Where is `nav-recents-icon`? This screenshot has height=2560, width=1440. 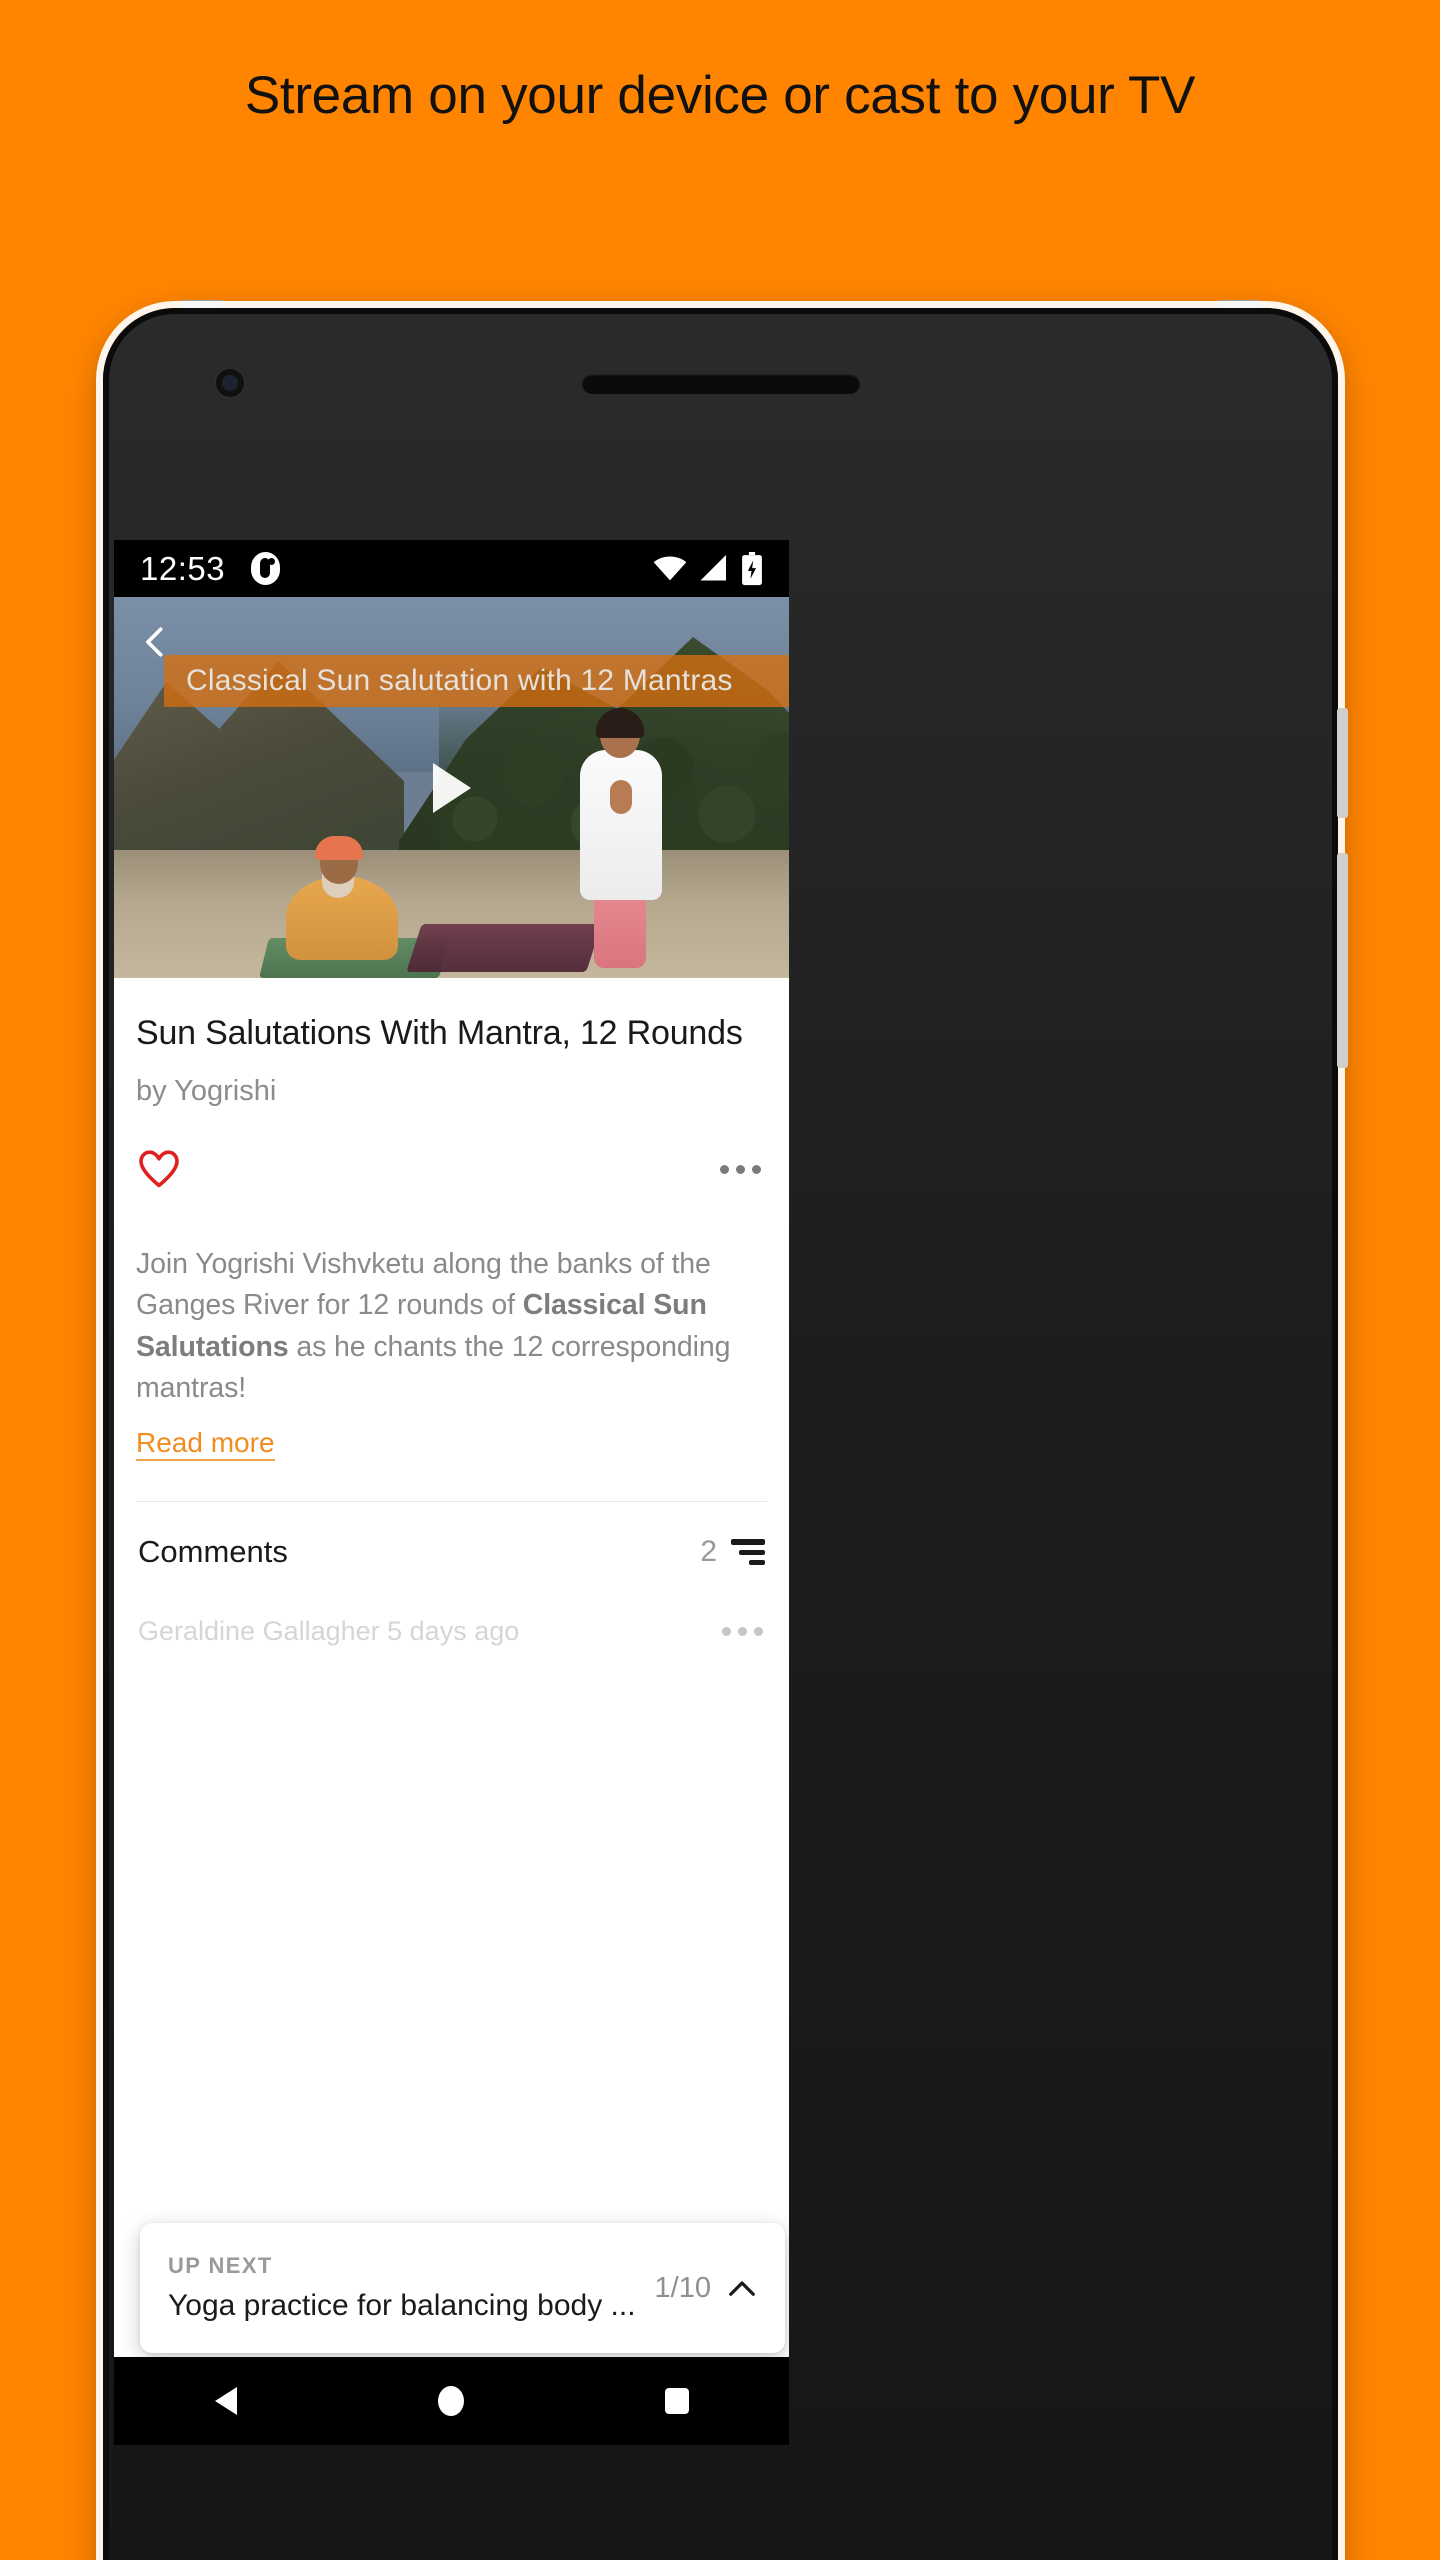
nav-recents-icon is located at coordinates (676, 2401).